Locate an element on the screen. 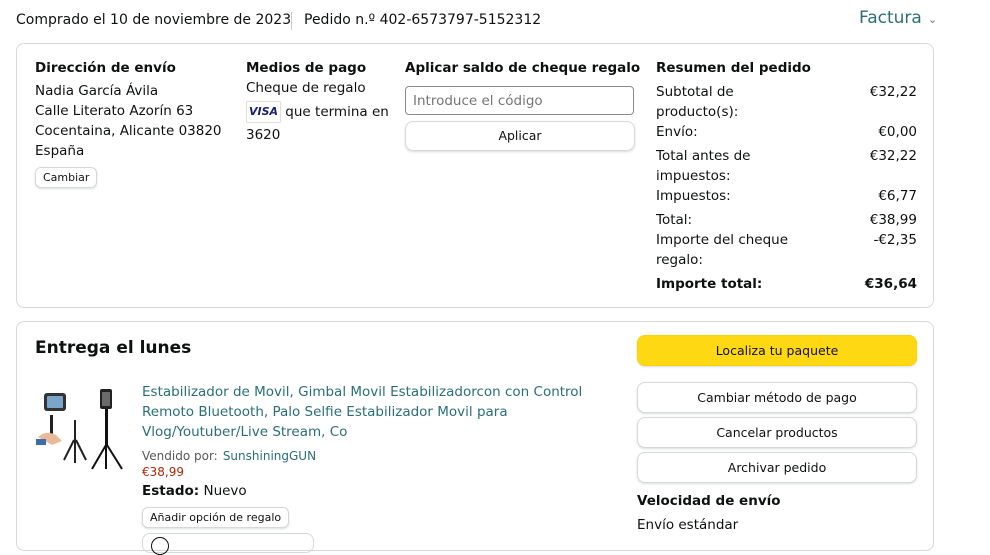 This screenshot has height=555, width=990. visa-card-icon: VISA is located at coordinates (263, 112).